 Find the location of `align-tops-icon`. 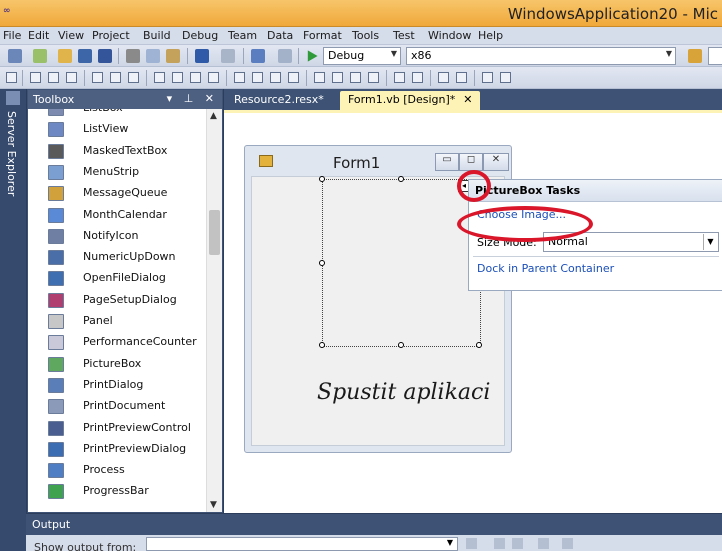

align-tops-icon is located at coordinates (97, 77).